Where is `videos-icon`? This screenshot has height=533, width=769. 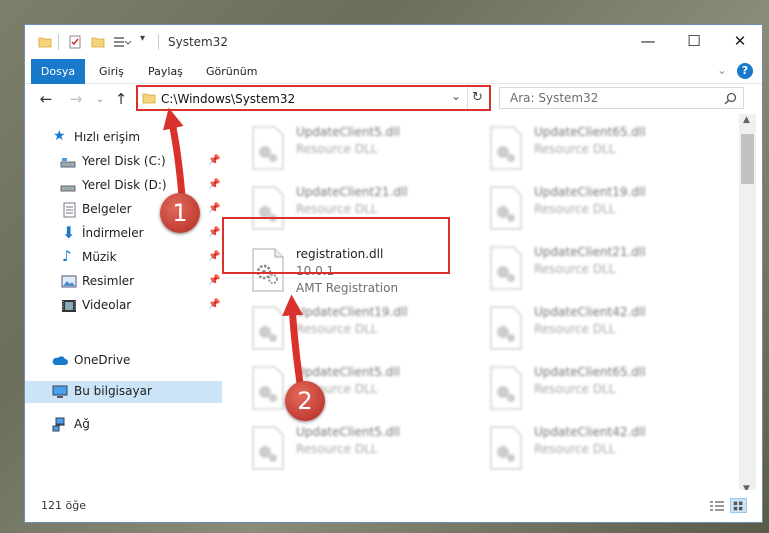 videos-icon is located at coordinates (69, 306).